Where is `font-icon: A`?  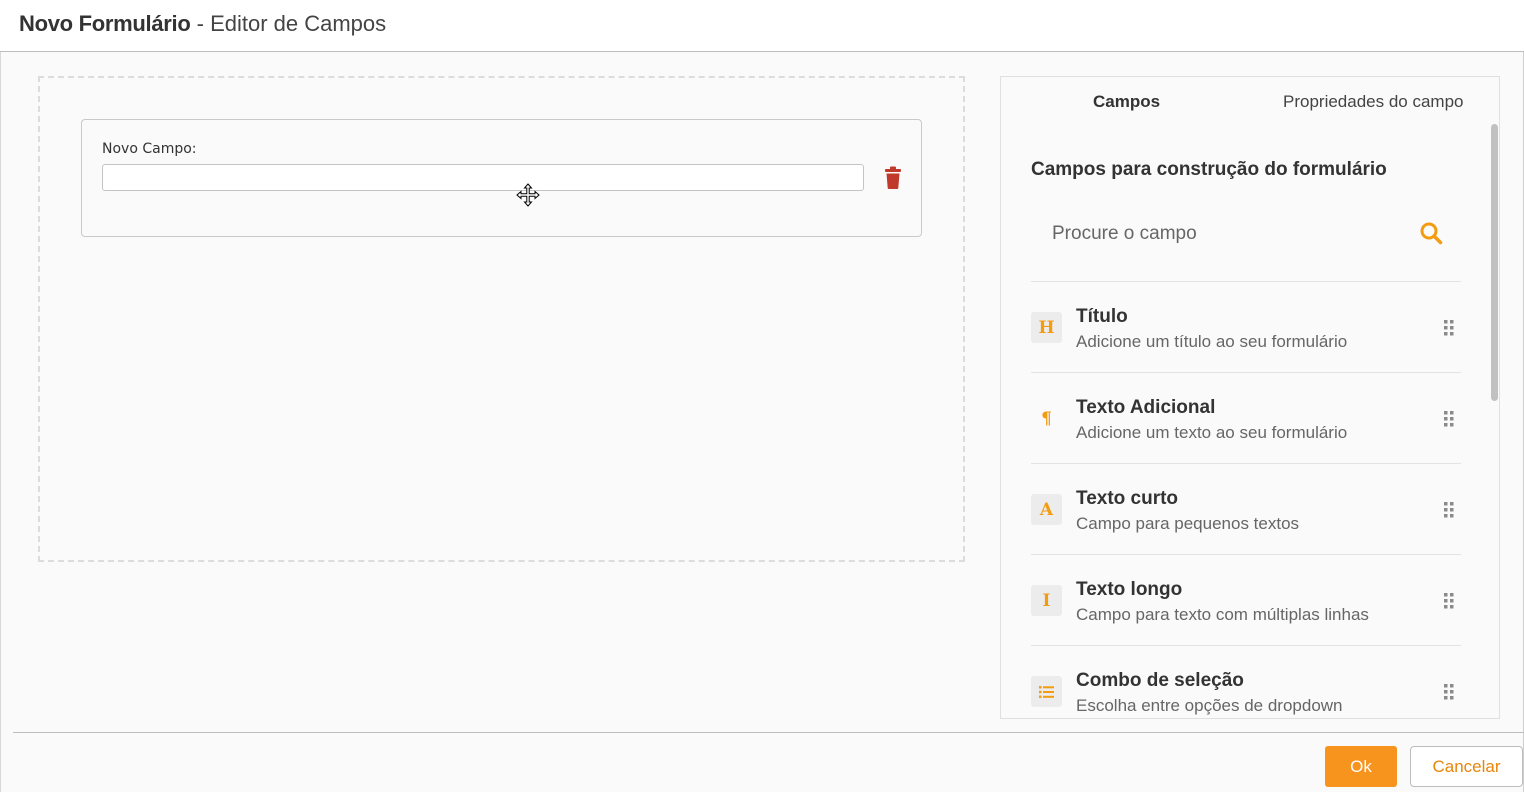 font-icon: A is located at coordinates (1046, 509).